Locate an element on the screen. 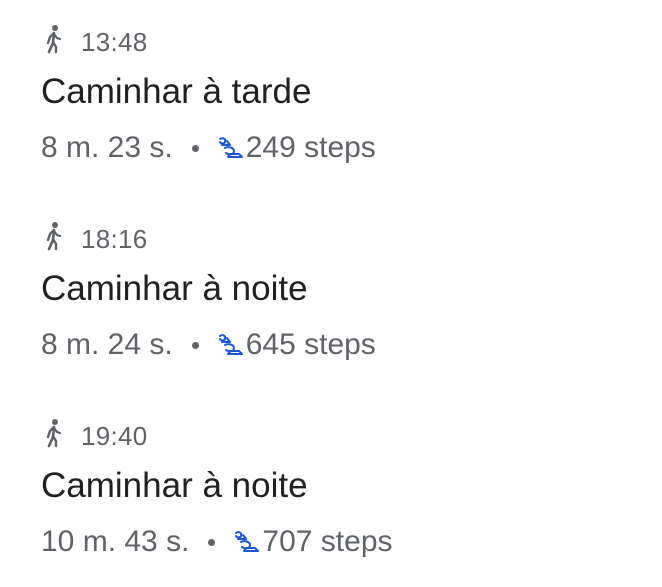 The image size is (662, 587). activity-time-row: 19:40 is located at coordinates (95, 436).